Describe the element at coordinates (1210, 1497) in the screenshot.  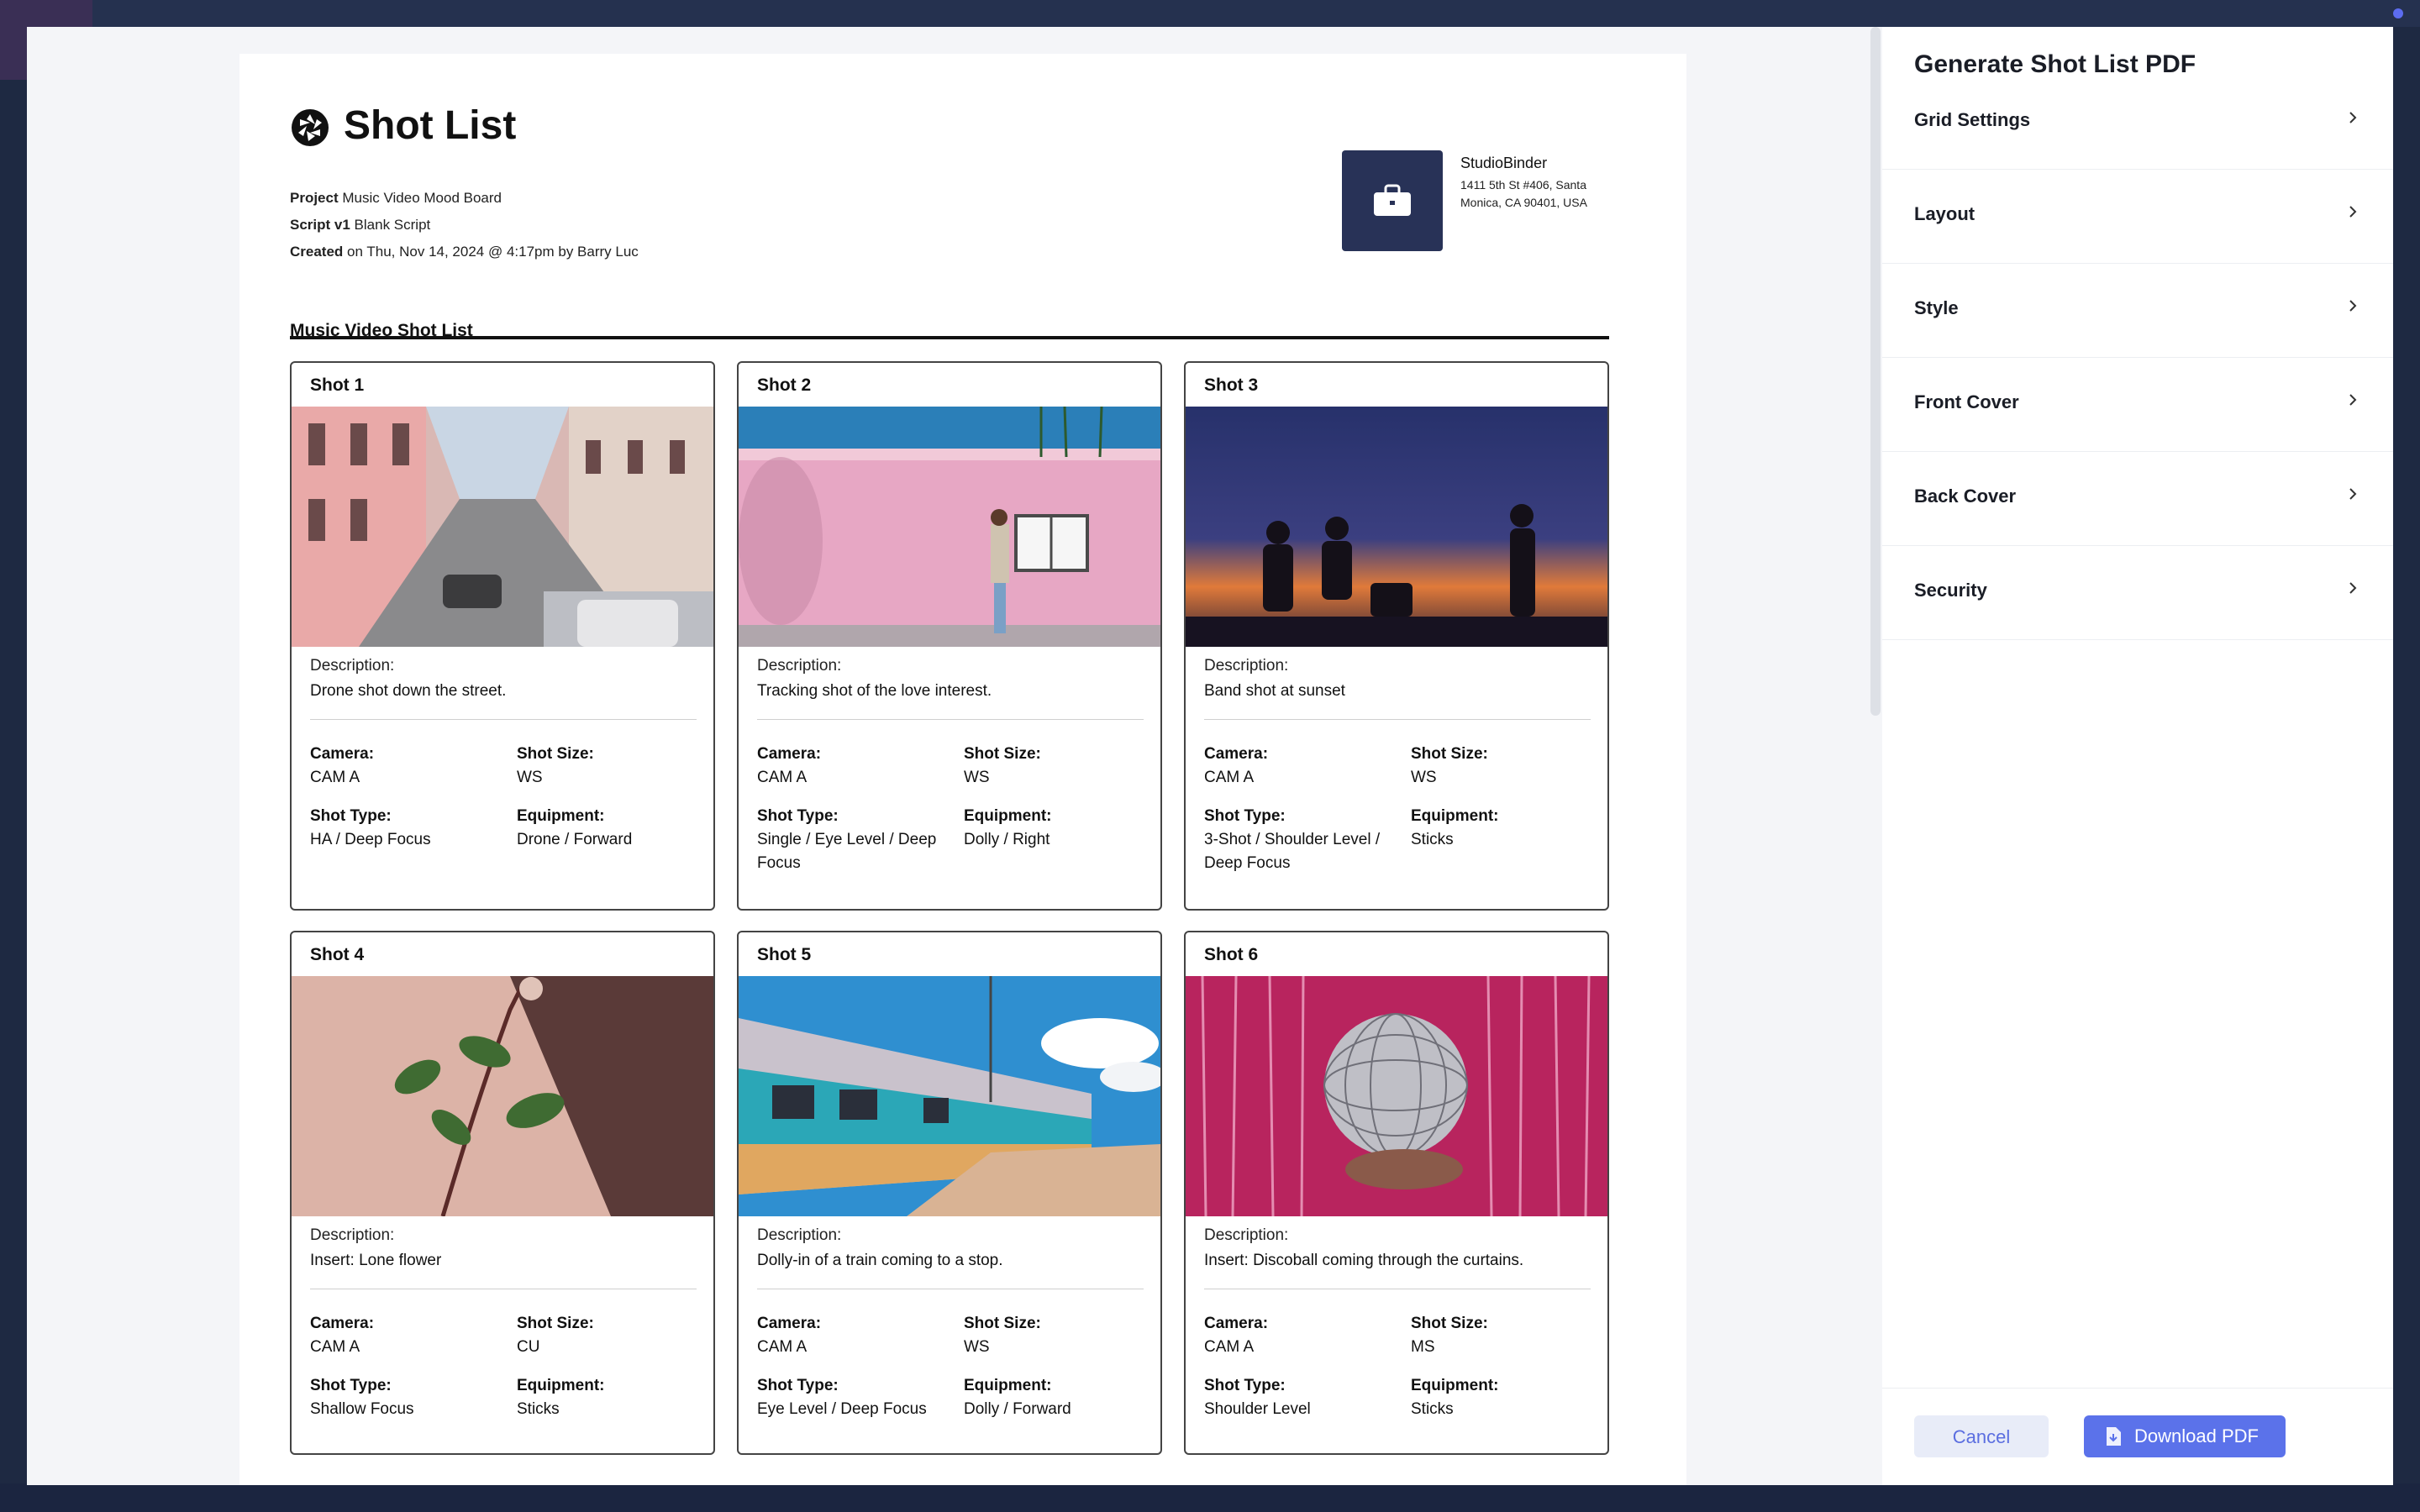
I see `backdrop-bottom-bar` at that location.